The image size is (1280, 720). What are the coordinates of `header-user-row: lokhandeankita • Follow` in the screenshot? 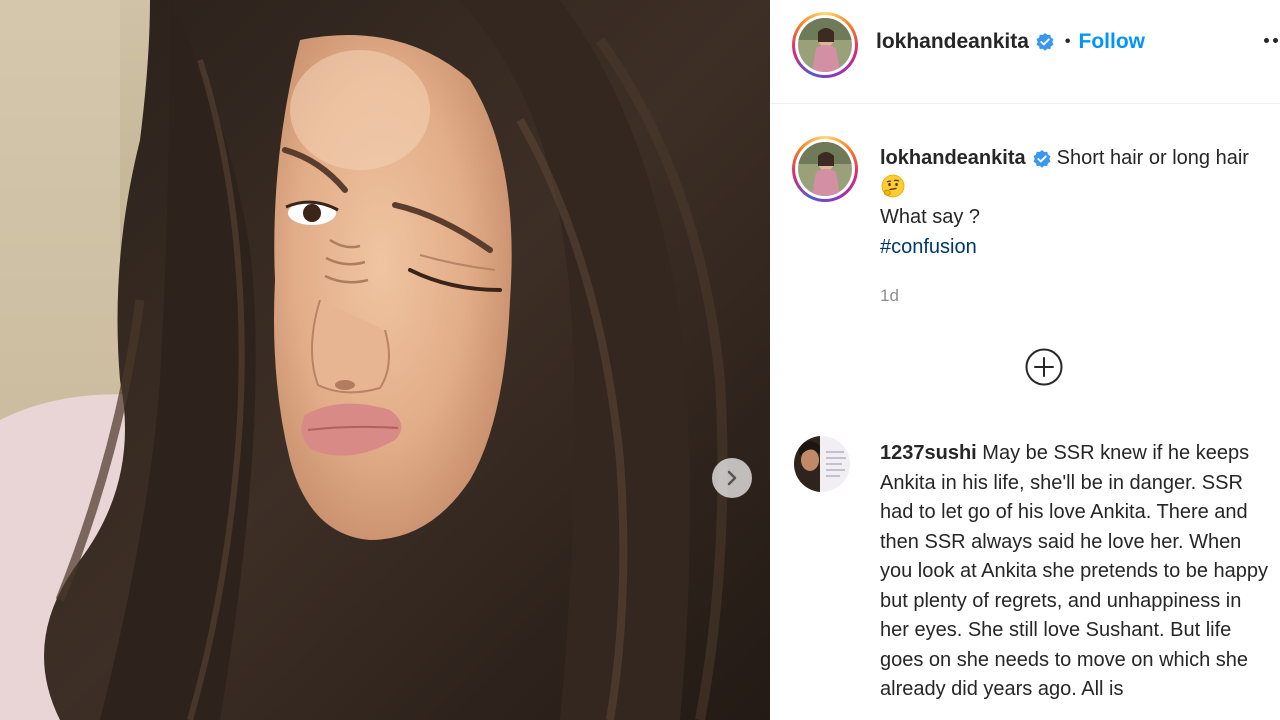 It's located at (1010, 42).